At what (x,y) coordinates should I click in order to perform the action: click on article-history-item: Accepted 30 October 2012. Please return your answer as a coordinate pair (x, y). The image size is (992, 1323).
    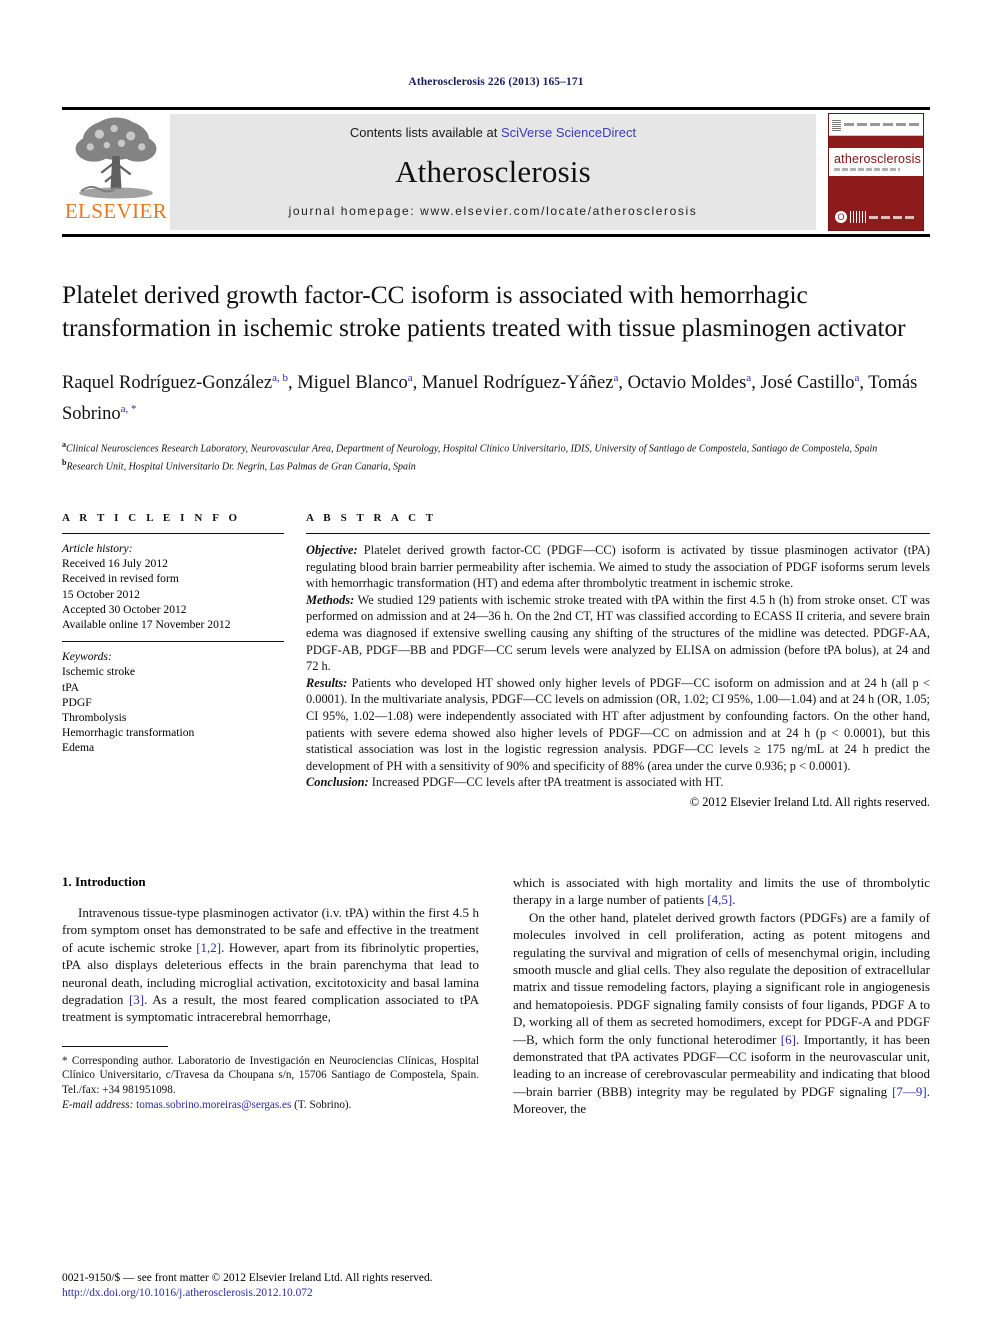
    Looking at the image, I should click on (124, 609).